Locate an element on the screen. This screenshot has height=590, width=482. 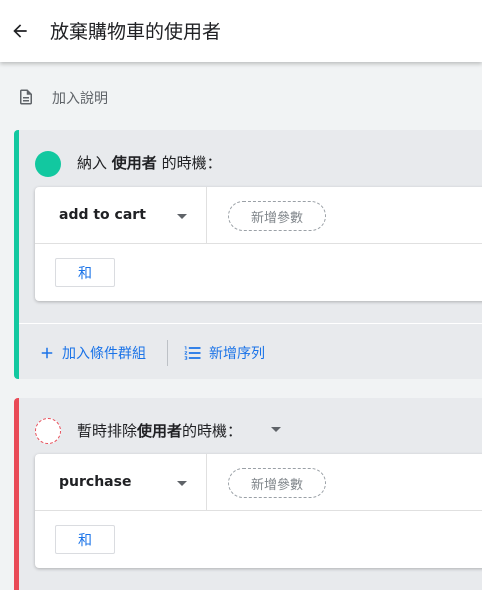
event-name: add to cart is located at coordinates (102, 215).